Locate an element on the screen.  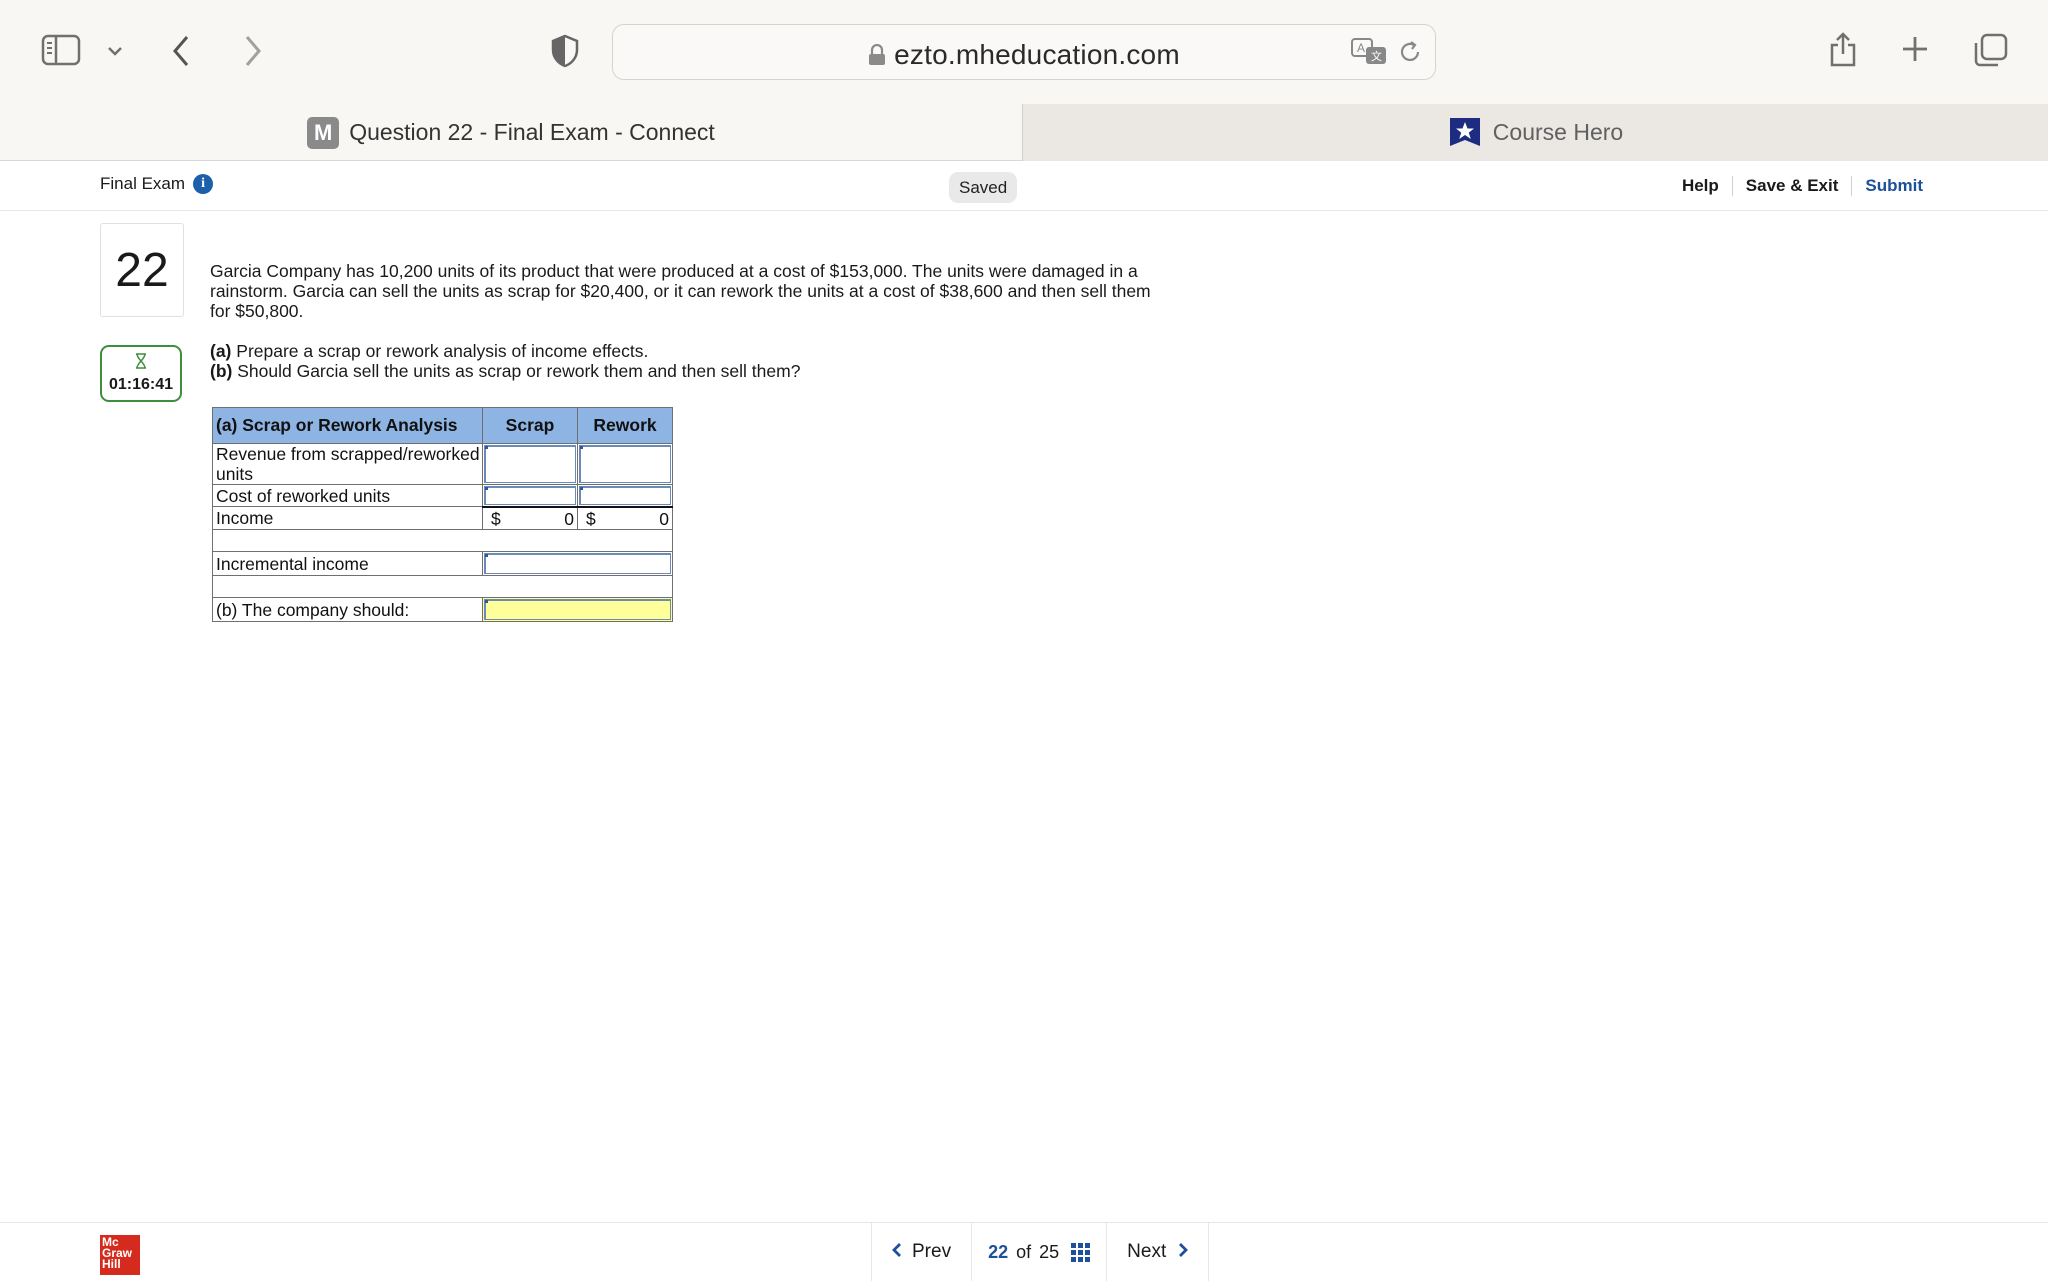
back-arrow-icon is located at coordinates (181, 51).